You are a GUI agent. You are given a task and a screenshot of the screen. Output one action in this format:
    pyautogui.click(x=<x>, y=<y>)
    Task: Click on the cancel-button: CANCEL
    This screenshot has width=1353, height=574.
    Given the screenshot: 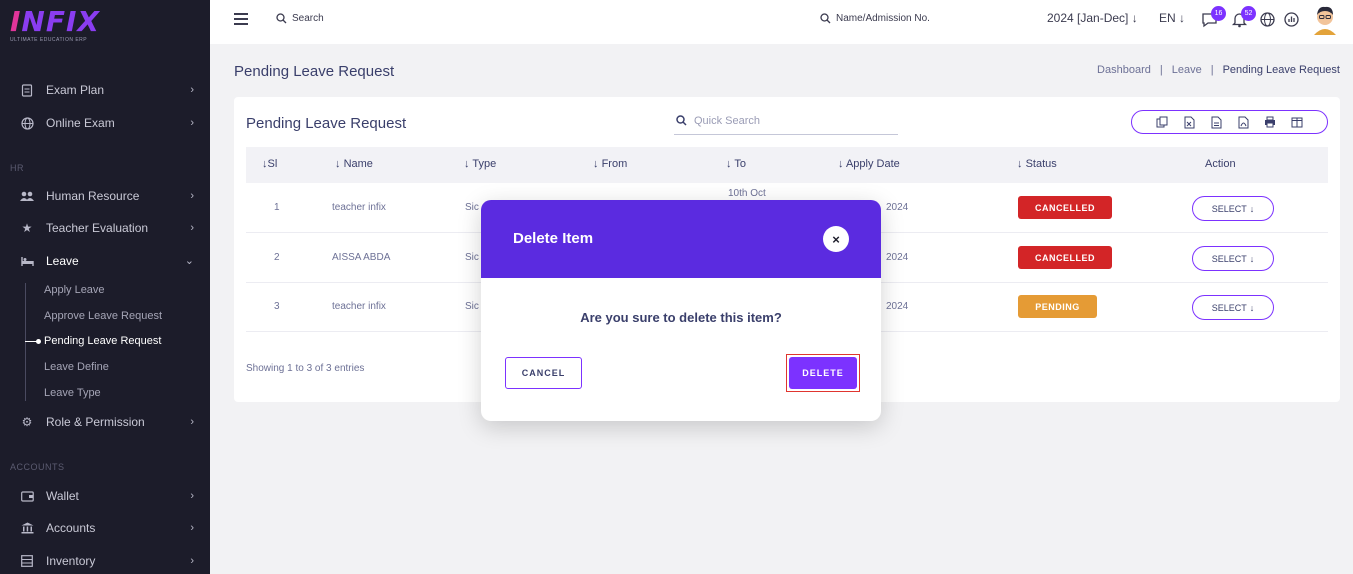 What is the action you would take?
    pyautogui.click(x=543, y=373)
    